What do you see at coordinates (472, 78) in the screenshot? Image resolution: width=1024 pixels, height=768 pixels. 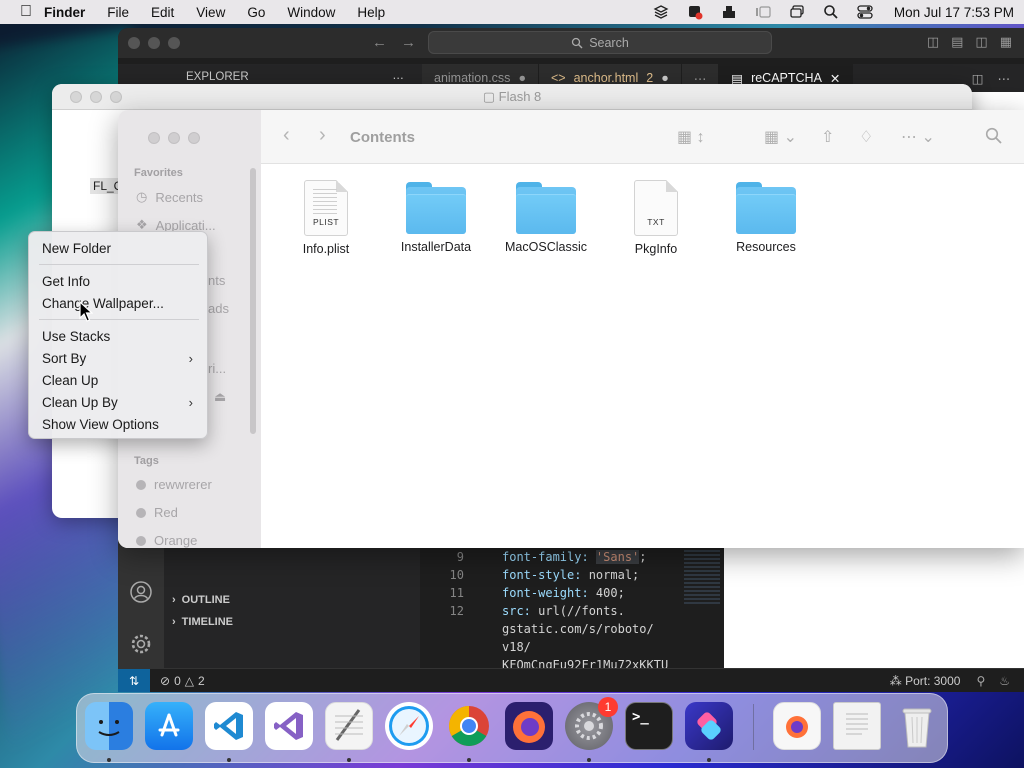 I see `tab-label: animation.css` at bounding box center [472, 78].